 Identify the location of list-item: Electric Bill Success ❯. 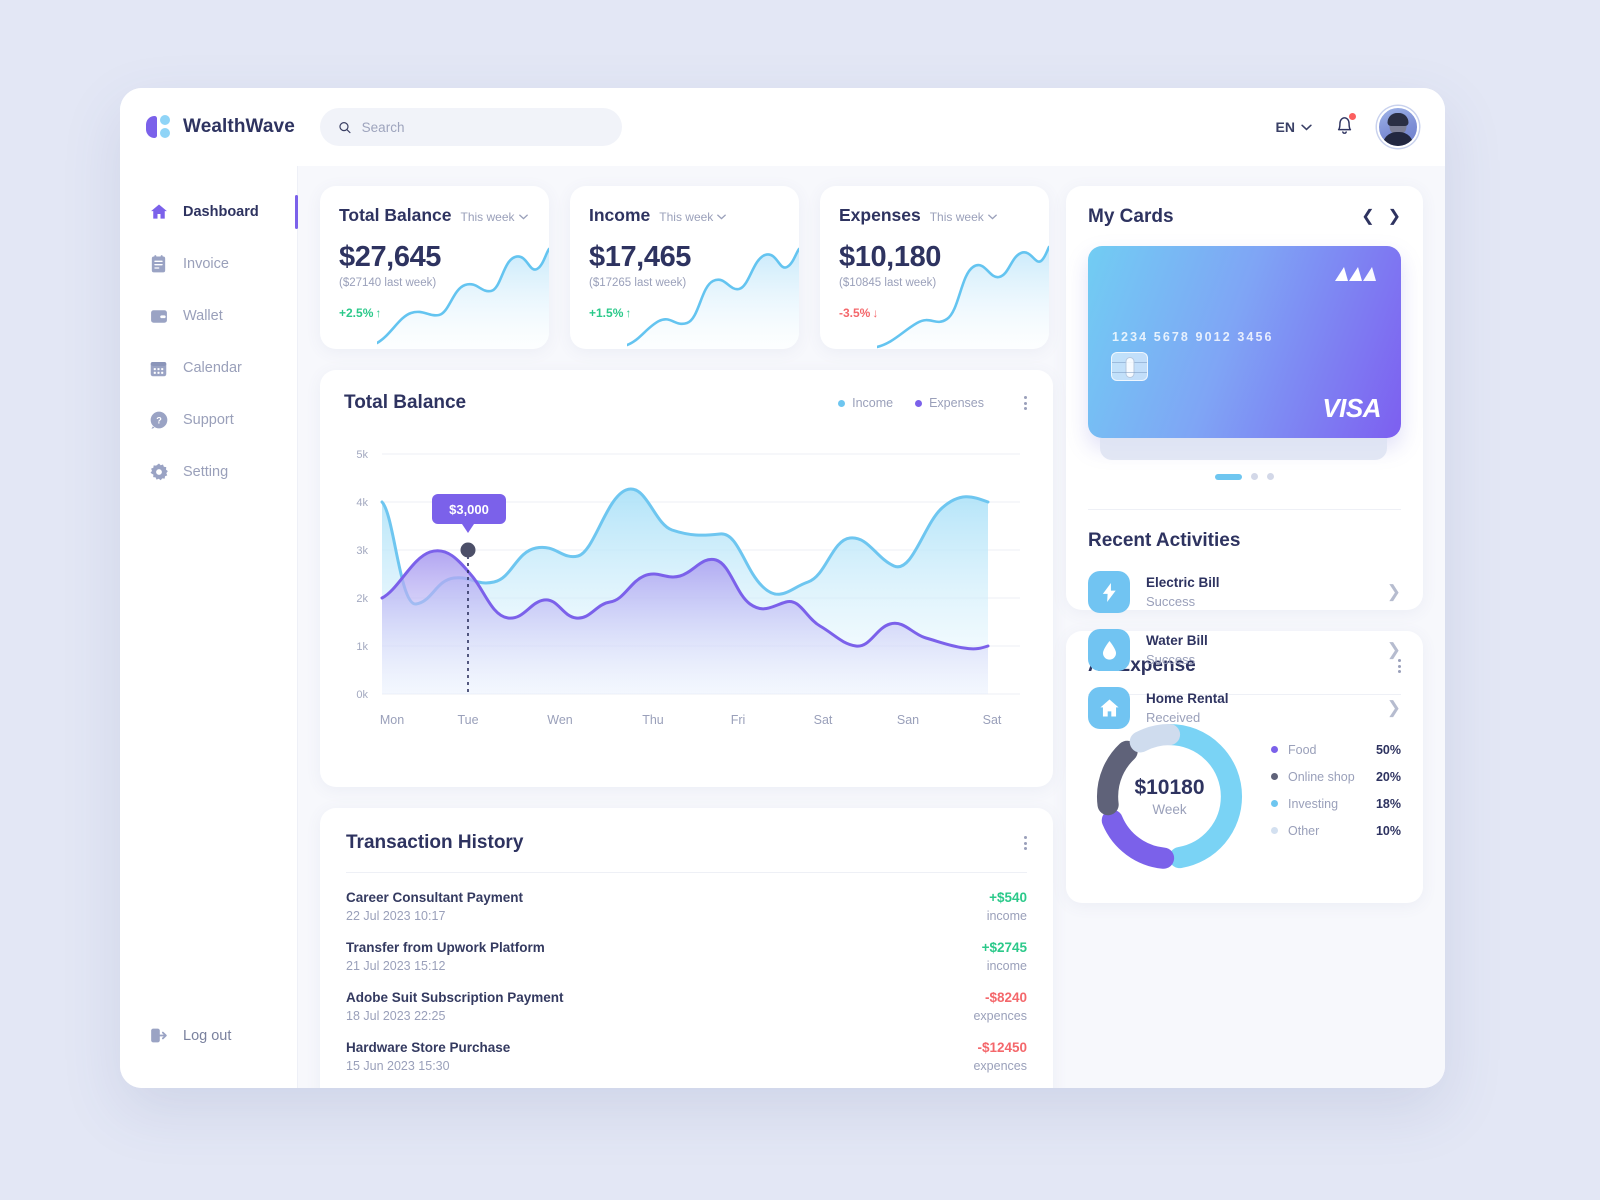
(1244, 592).